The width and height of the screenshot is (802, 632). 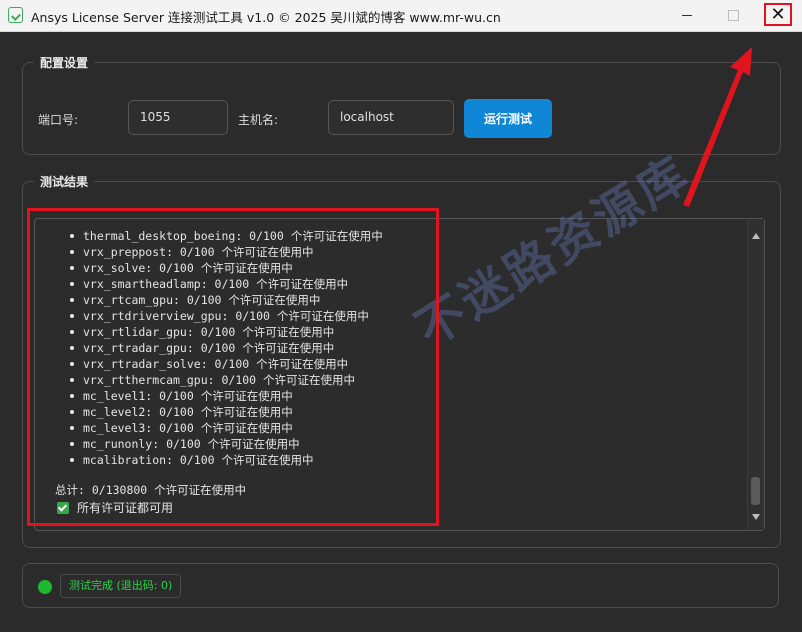 I want to click on status-indicator-icon, so click(x=45, y=587).